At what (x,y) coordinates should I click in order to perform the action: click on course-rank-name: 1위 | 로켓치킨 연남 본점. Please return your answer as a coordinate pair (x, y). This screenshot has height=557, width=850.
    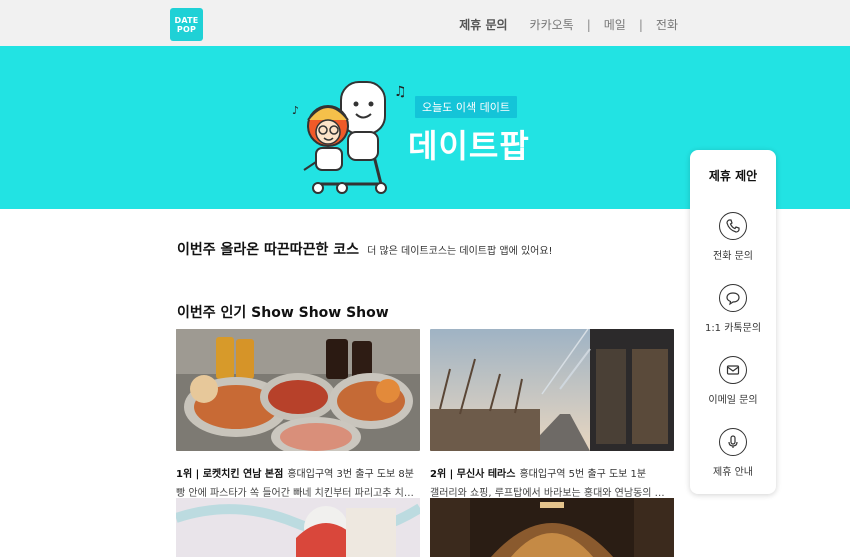
    Looking at the image, I should click on (230, 474).